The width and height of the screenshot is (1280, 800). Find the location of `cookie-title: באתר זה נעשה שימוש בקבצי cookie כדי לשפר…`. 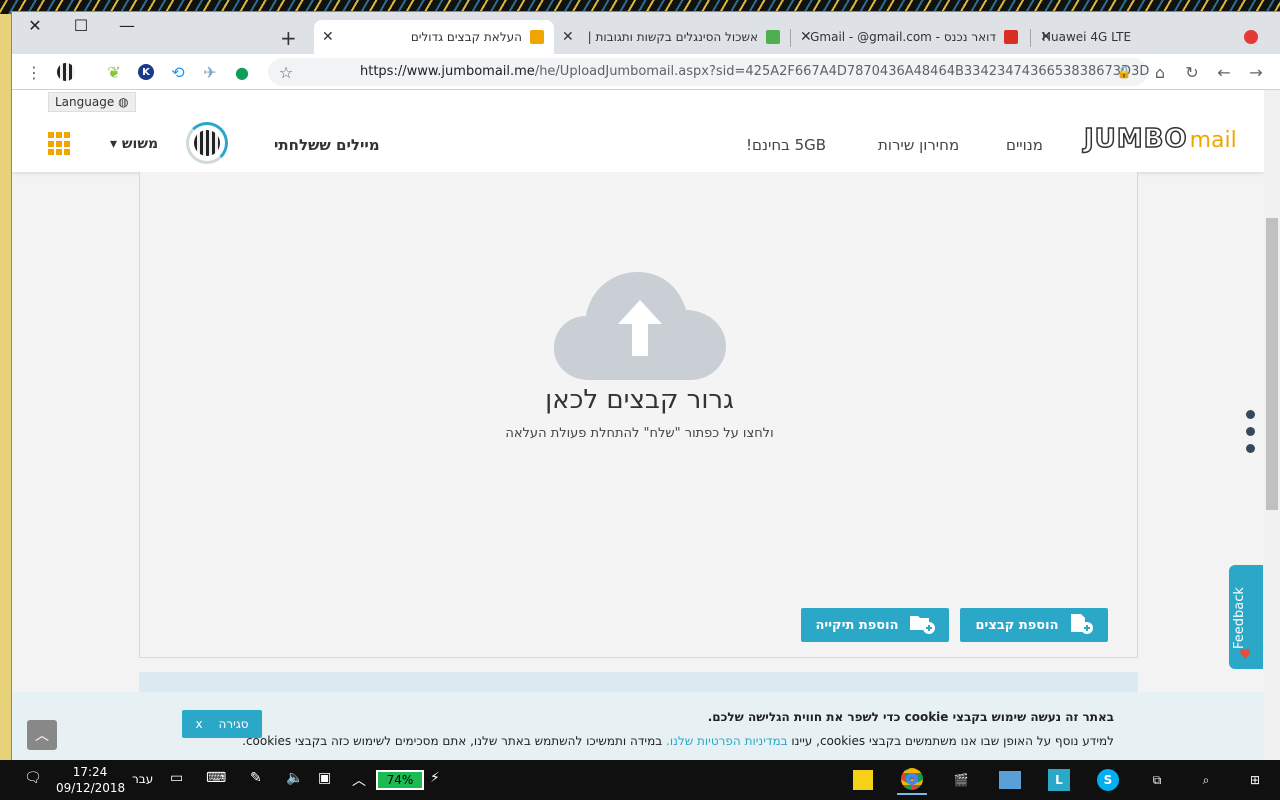

cookie-title: באתר זה נעשה שימוש בקבצי cookie כדי לשפר… is located at coordinates (910, 717).